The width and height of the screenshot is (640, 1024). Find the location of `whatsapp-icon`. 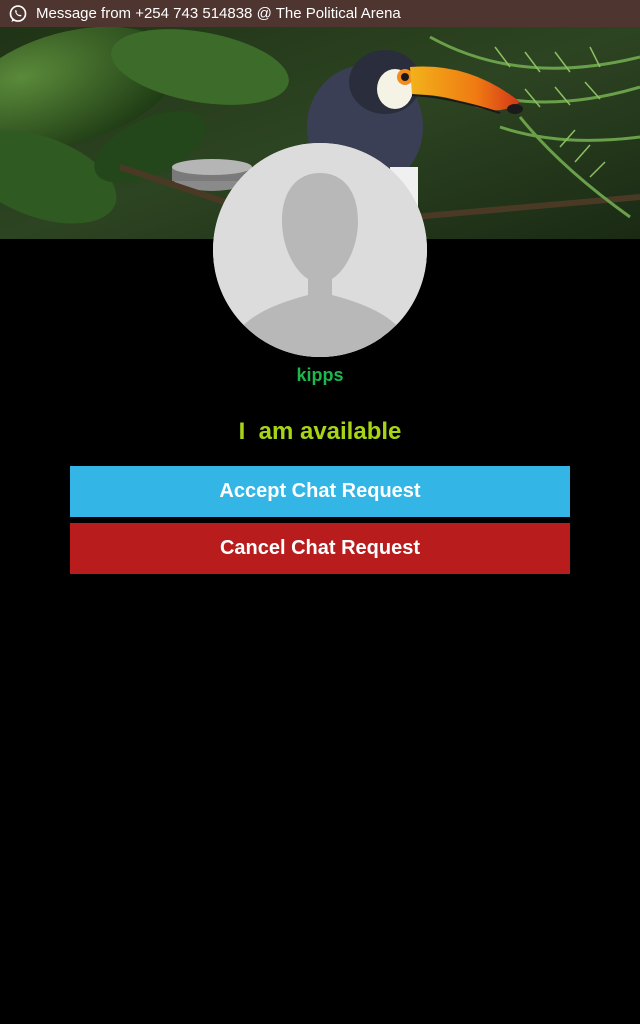

whatsapp-icon is located at coordinates (18, 13).